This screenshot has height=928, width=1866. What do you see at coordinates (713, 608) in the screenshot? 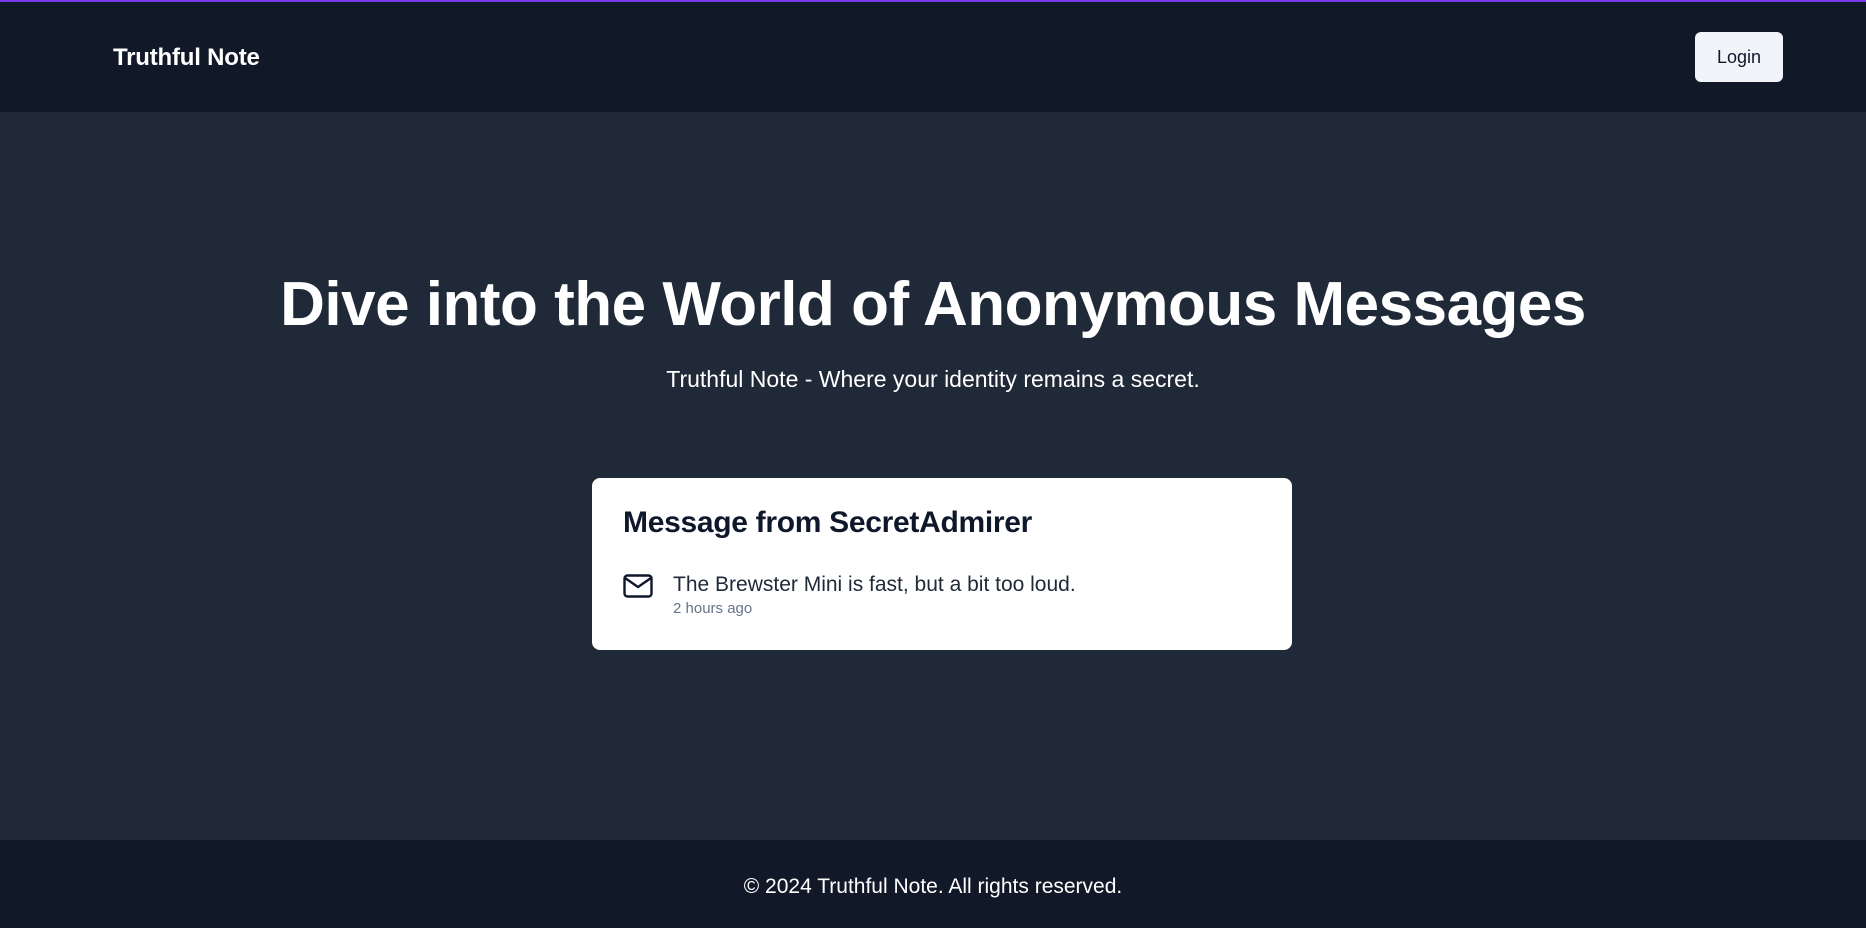
I see `message-timestamp: 2 hours ago` at bounding box center [713, 608].